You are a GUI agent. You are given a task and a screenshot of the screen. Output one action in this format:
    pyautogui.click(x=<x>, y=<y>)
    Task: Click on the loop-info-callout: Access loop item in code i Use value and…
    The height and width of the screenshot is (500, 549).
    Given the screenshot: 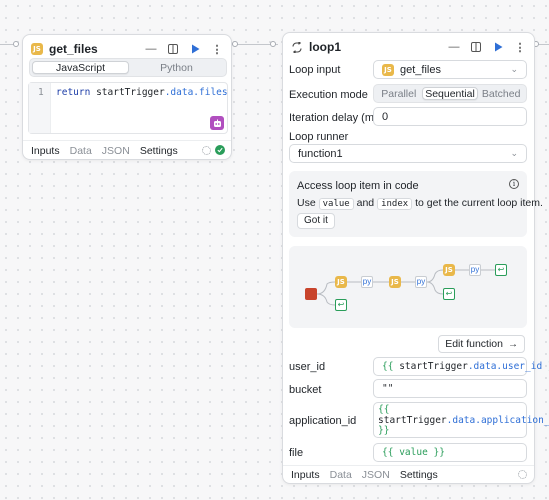 What is the action you would take?
    pyautogui.click(x=416, y=204)
    